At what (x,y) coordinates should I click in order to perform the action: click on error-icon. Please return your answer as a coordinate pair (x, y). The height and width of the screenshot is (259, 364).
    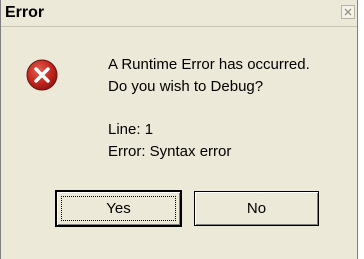
    Looking at the image, I should click on (42, 75).